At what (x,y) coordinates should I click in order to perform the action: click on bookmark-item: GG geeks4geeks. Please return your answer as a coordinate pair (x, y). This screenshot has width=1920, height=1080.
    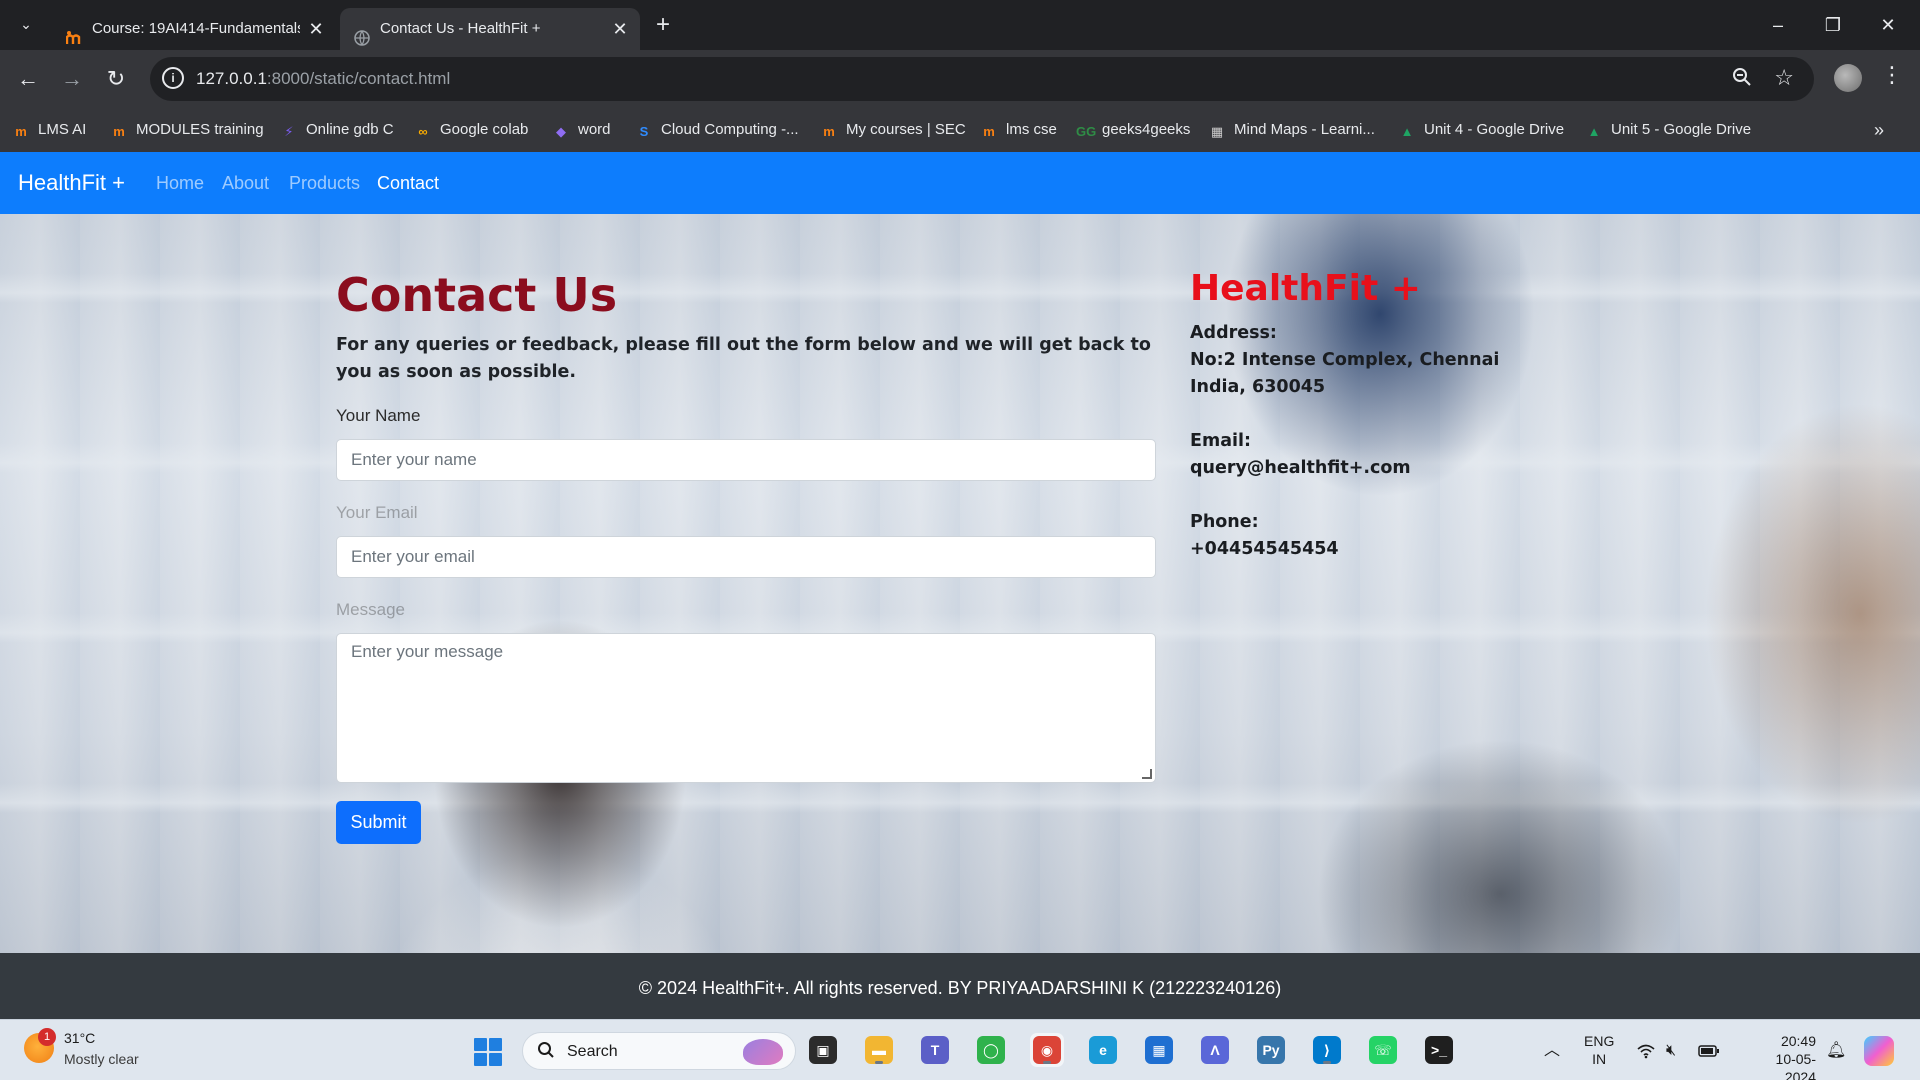
    Looking at the image, I should click on (1133, 130).